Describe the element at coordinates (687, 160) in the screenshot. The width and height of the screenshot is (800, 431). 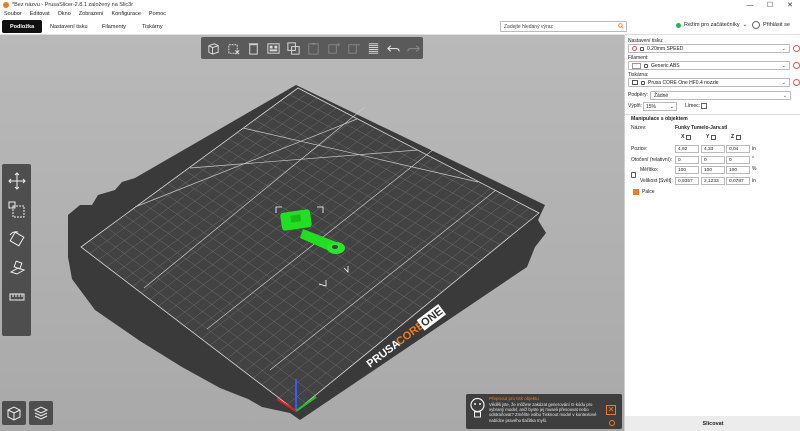
I see `rotation-x-input: 0` at that location.